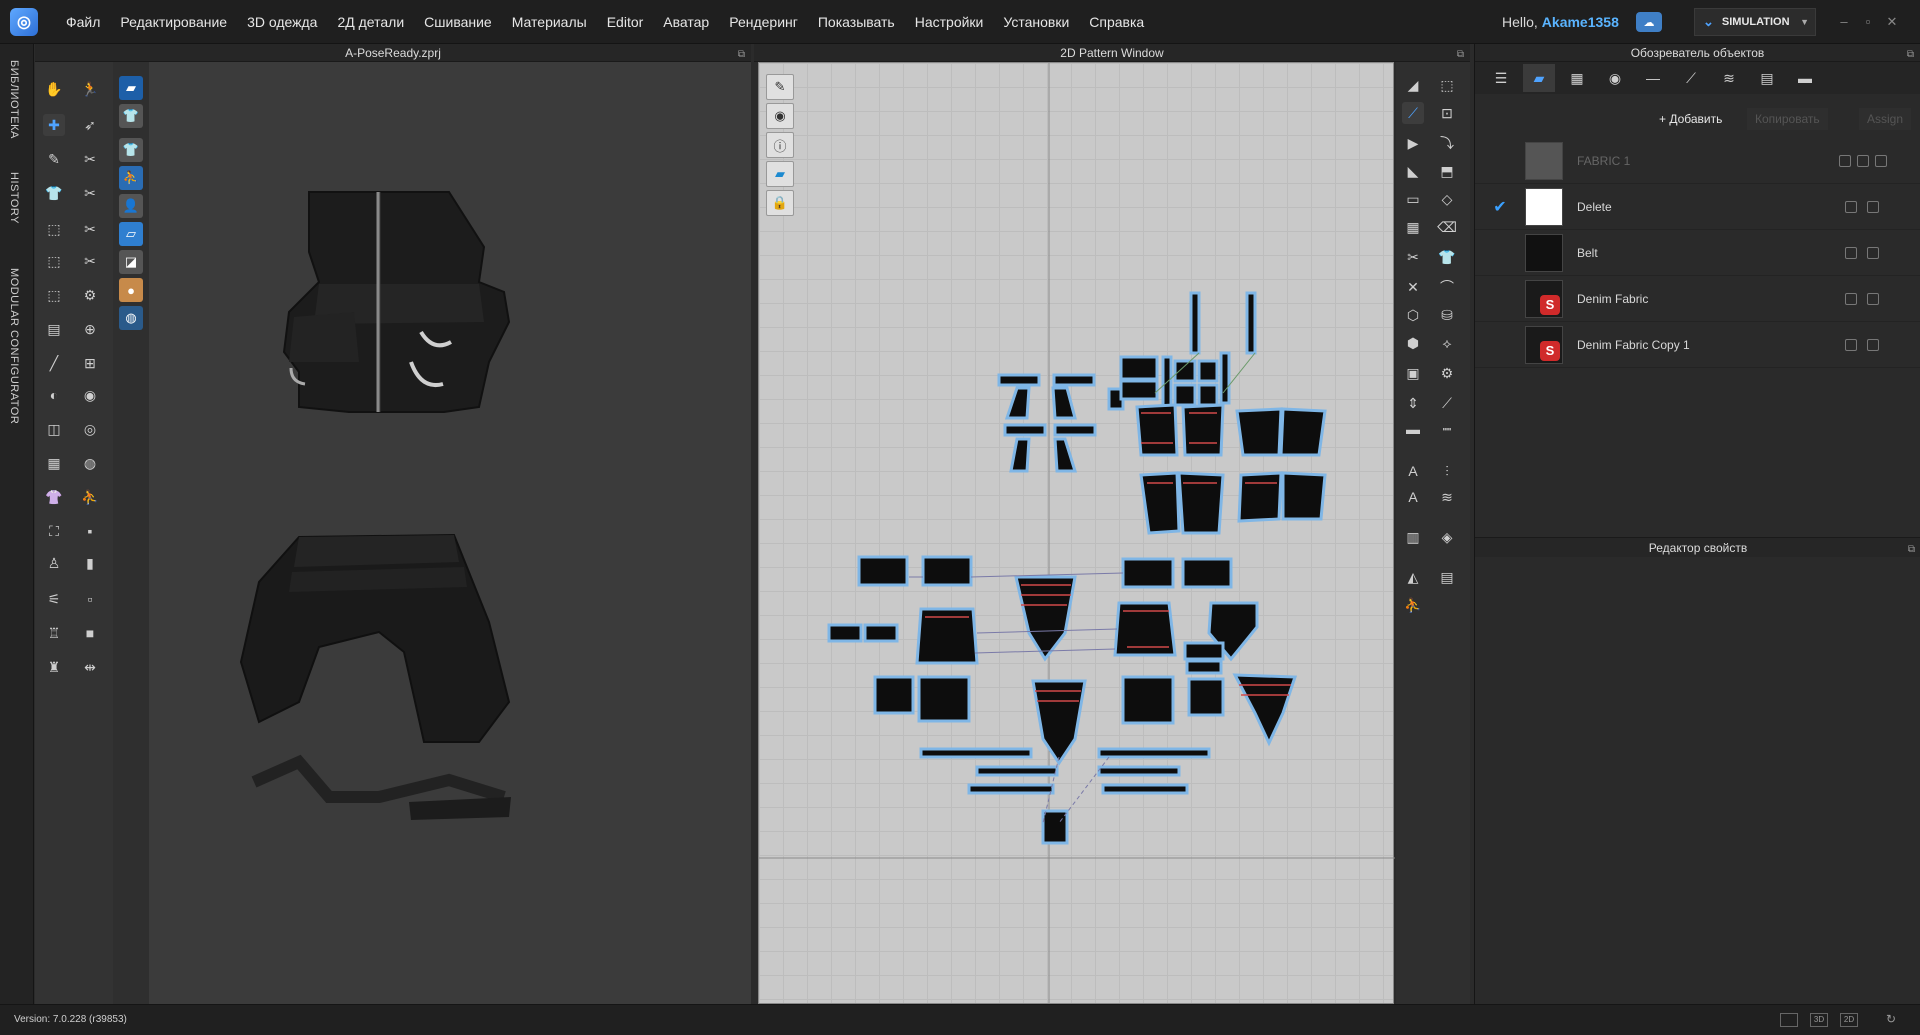 The width and height of the screenshot is (1920, 1035). What do you see at coordinates (24, 21) in the screenshot?
I see `clo-logo-icon: ◎` at bounding box center [24, 21].